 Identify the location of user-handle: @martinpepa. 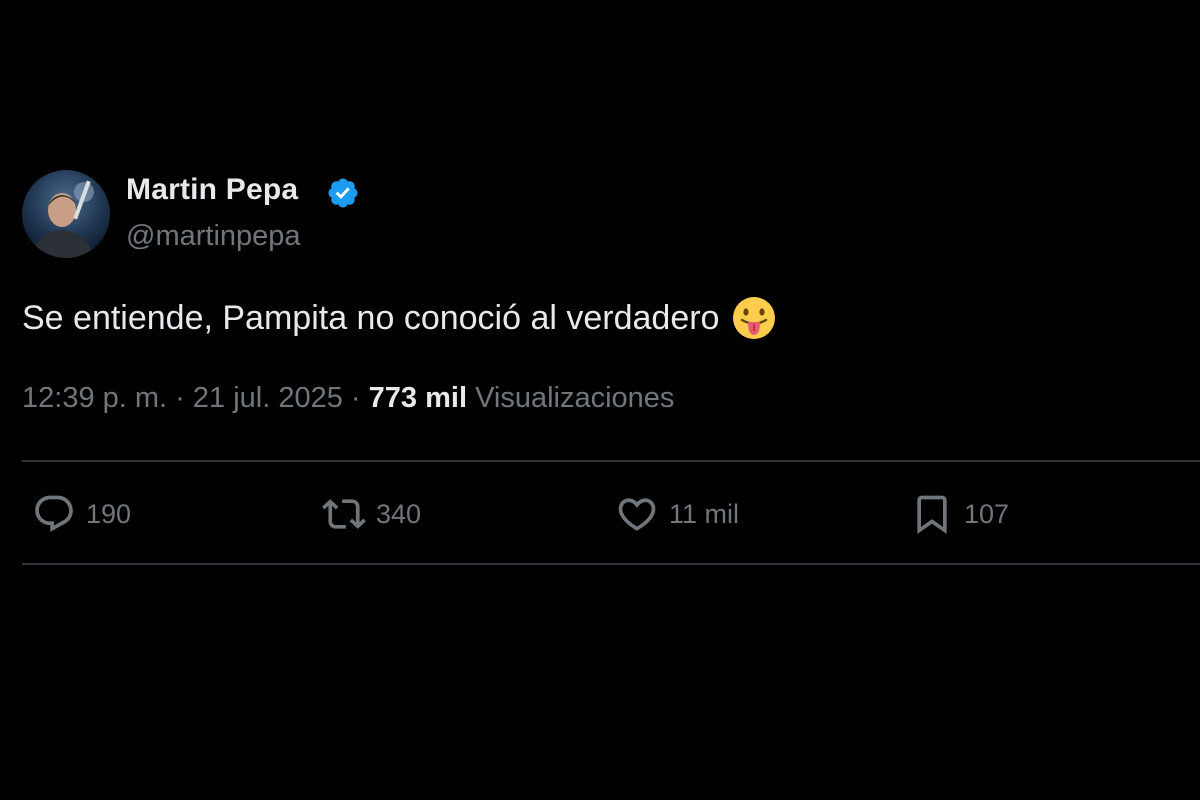
(213, 236).